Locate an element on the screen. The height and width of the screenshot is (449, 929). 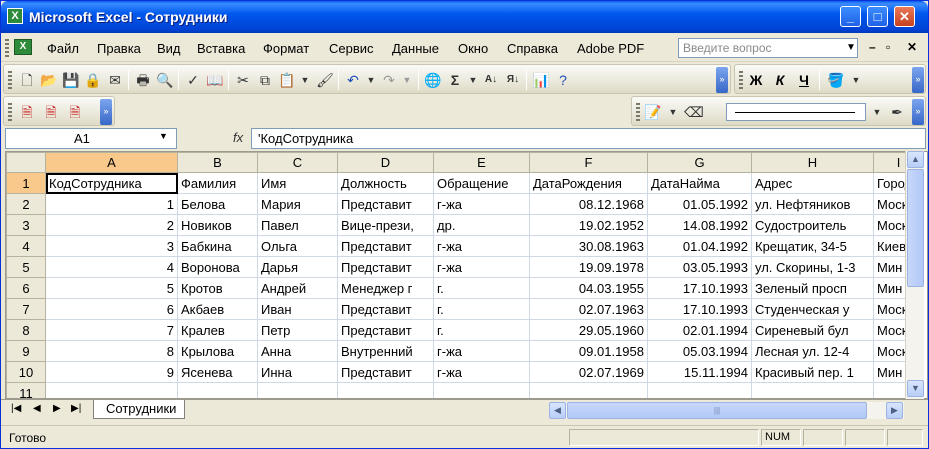
comment-dropdown-icon: ▼ is located at coordinates (673, 112).